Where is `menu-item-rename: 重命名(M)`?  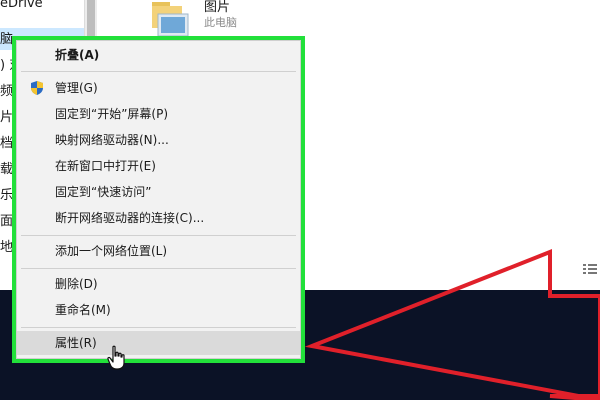
menu-item-rename: 重命名(M) is located at coordinates (158, 310).